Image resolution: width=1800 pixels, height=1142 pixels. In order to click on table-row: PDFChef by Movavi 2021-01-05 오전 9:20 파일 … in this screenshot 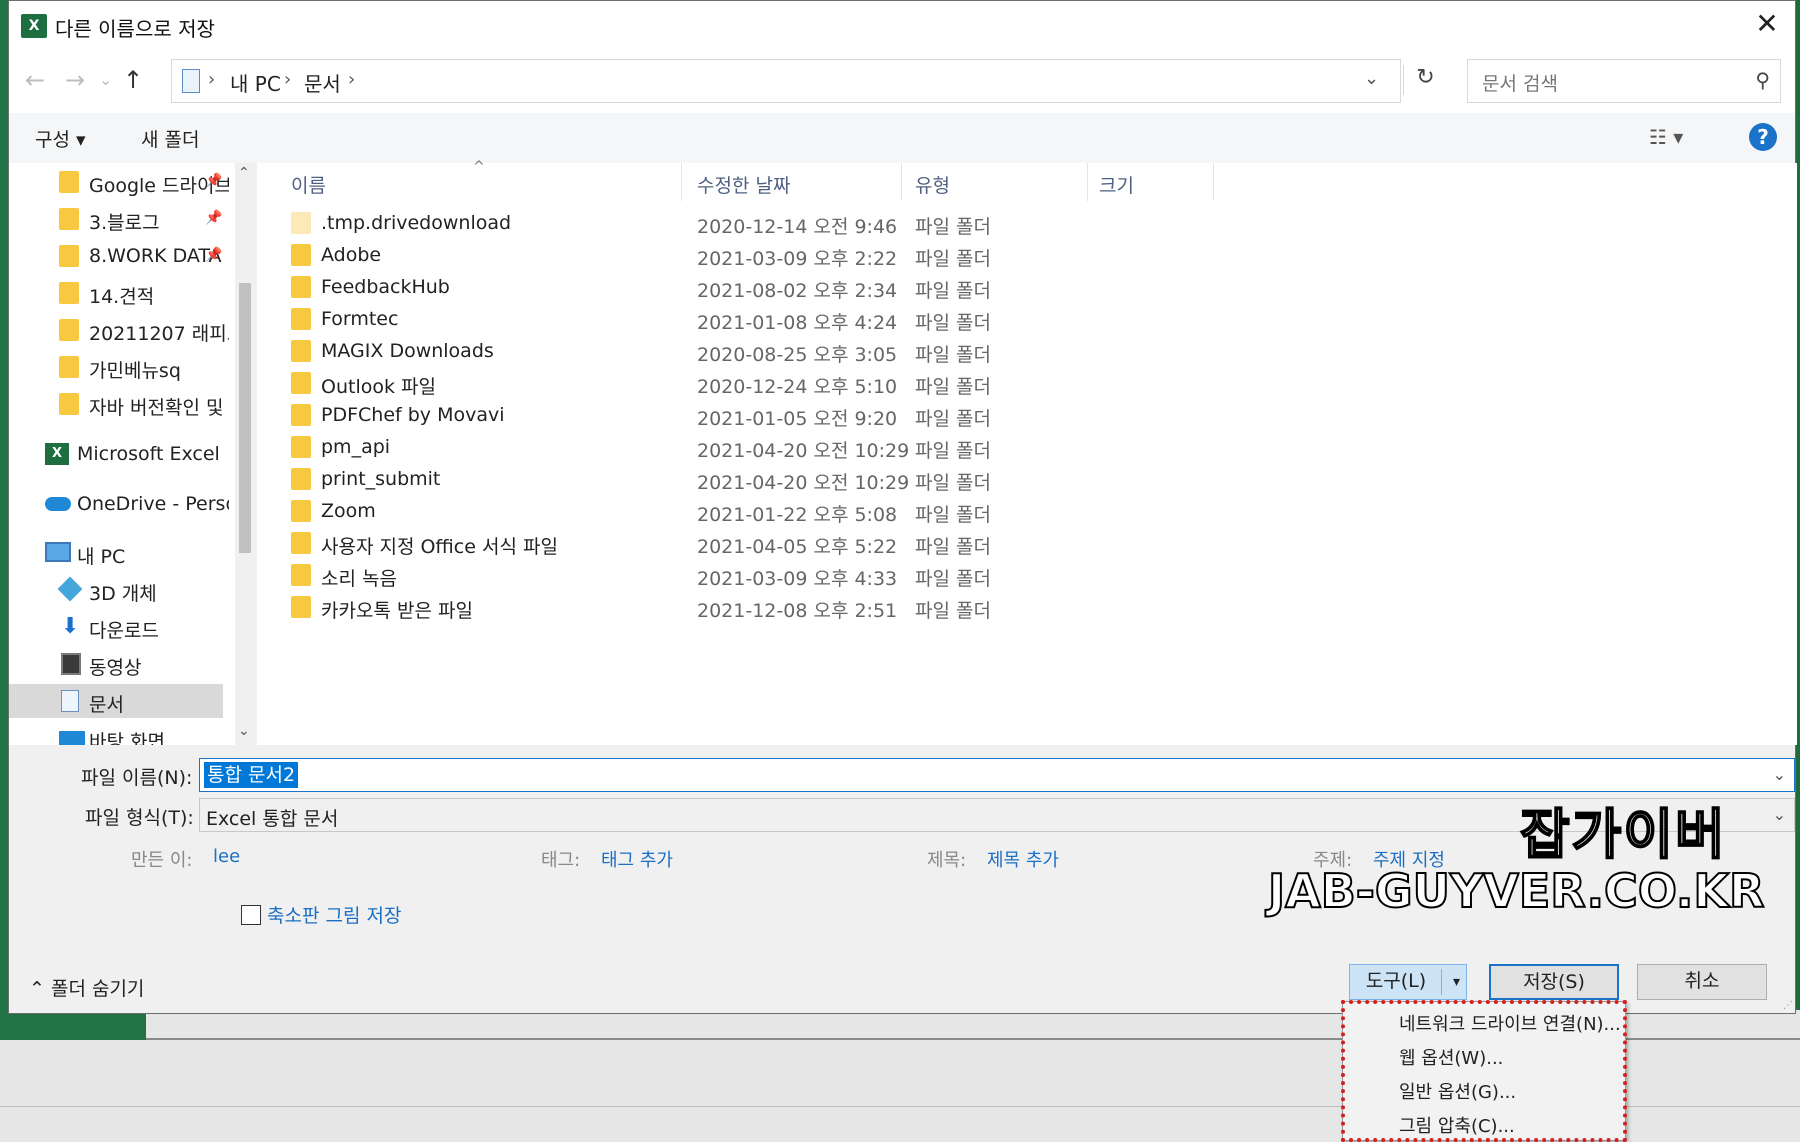, I will do `click(1027, 415)`.